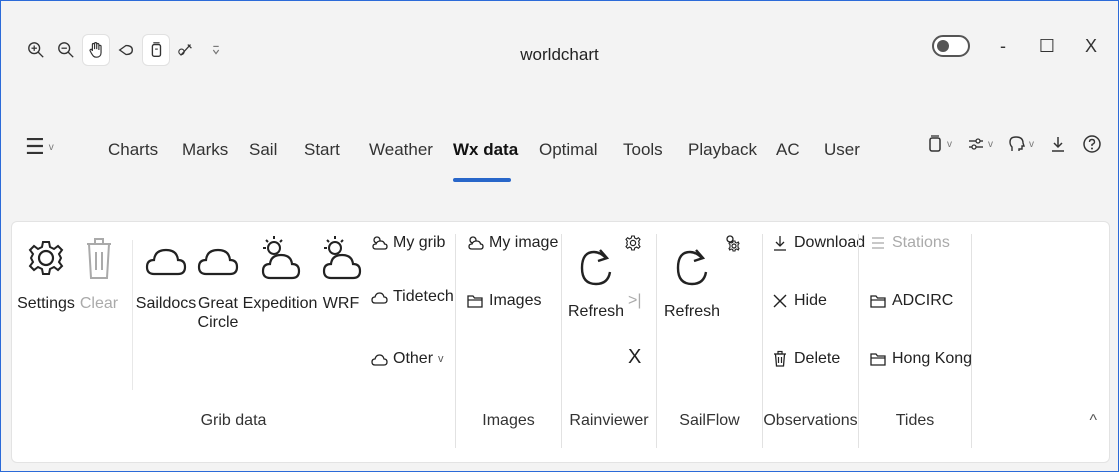 Image resolution: width=1119 pixels, height=472 pixels. I want to click on saildocs-label: Saildocs, so click(166, 303).